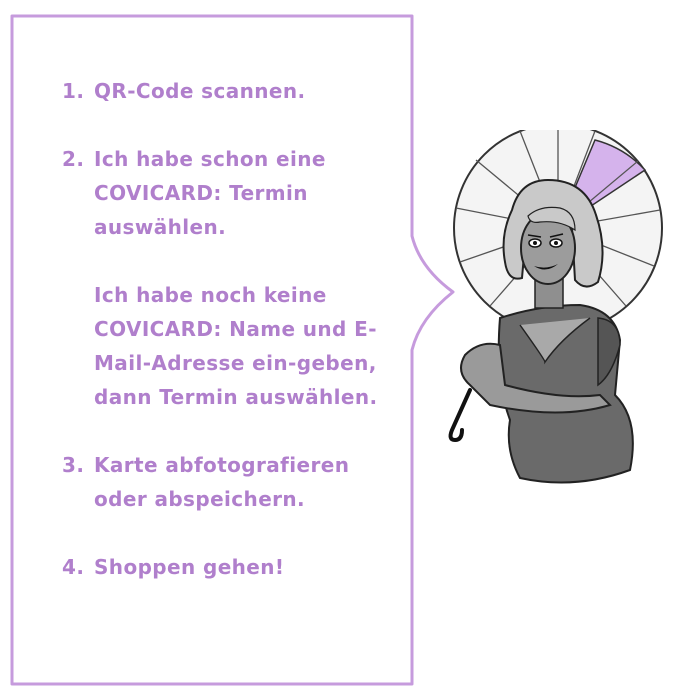  What do you see at coordinates (73, 465) in the screenshot?
I see `step-number: 3.` at bounding box center [73, 465].